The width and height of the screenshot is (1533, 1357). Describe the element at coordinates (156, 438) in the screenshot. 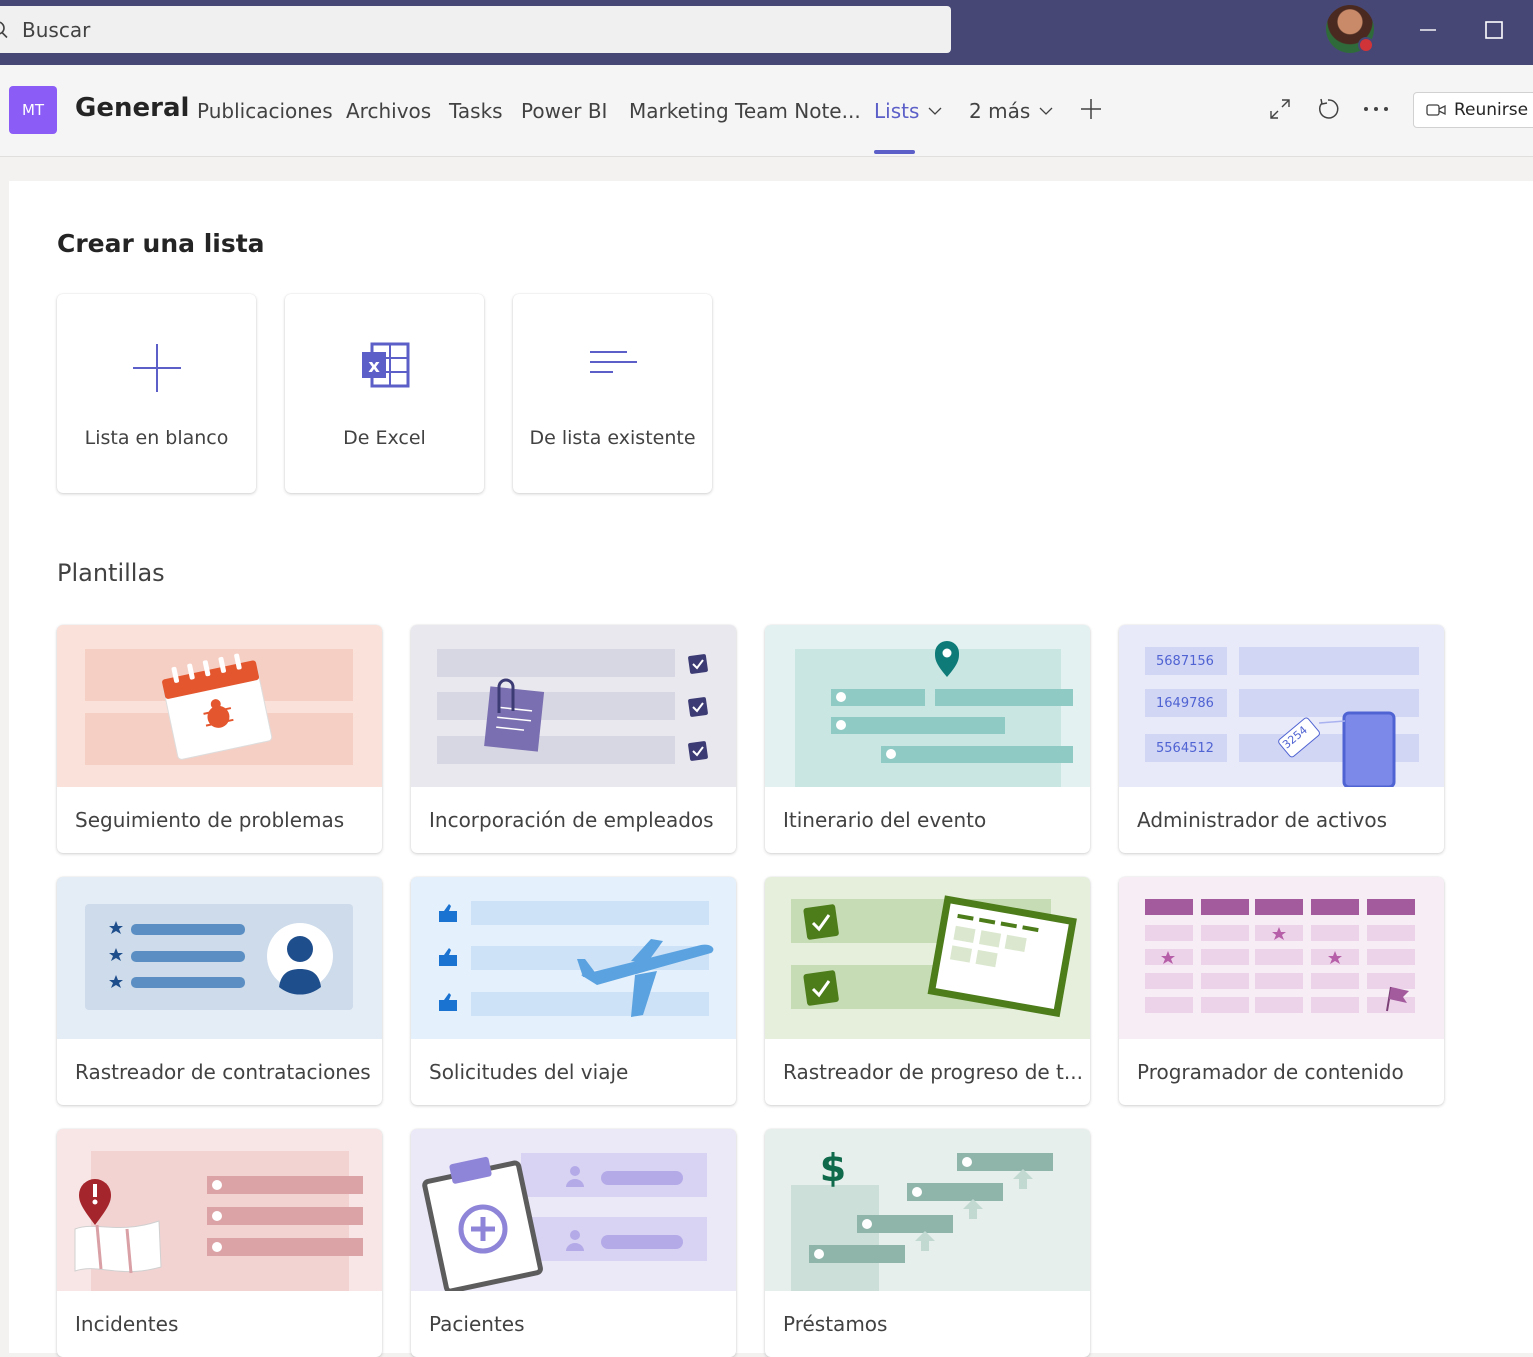

I see `blank-list-label: Lista en blanco` at that location.